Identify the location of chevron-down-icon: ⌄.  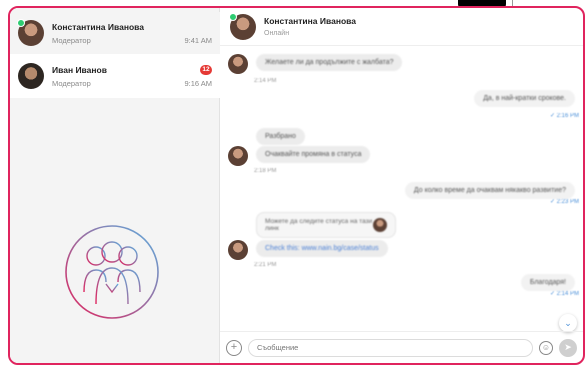
(568, 322).